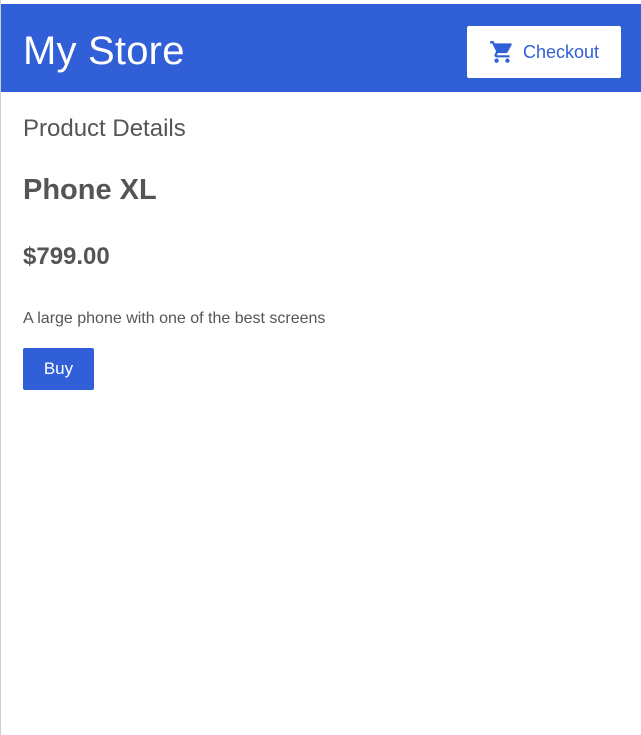 This screenshot has height=735, width=641. I want to click on buy-button: Buy, so click(58, 369).